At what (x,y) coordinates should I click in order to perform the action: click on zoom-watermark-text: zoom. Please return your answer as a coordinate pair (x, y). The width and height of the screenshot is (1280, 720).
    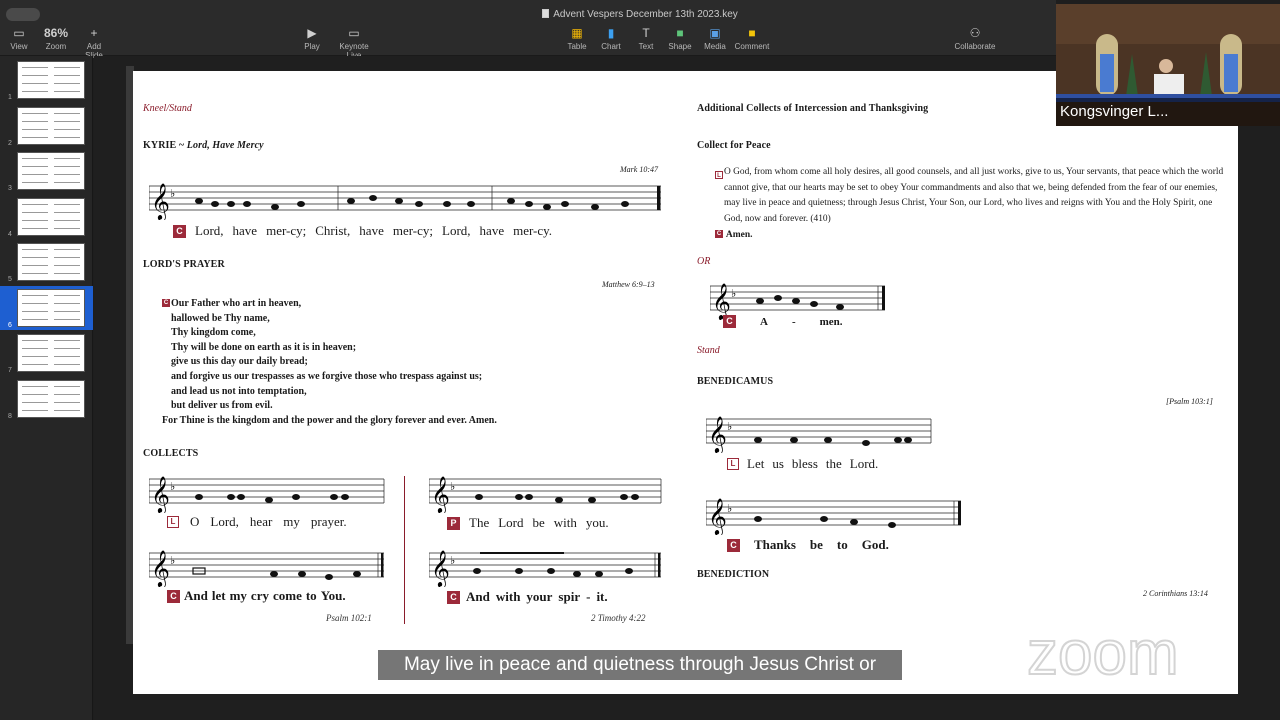
    Looking at the image, I should click on (1103, 654).